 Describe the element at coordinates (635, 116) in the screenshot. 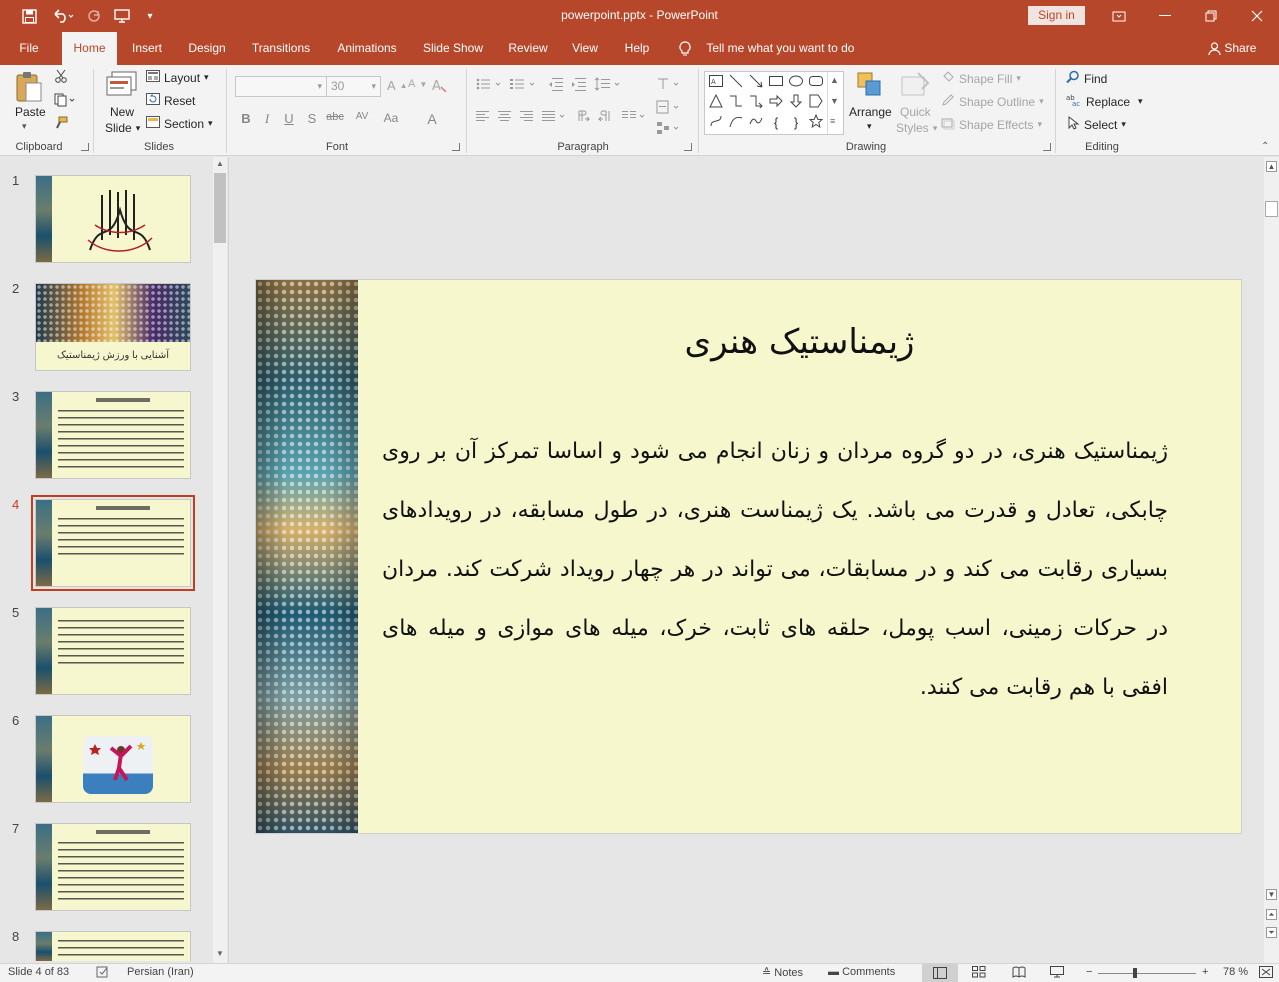

I see `columns-icon` at that location.